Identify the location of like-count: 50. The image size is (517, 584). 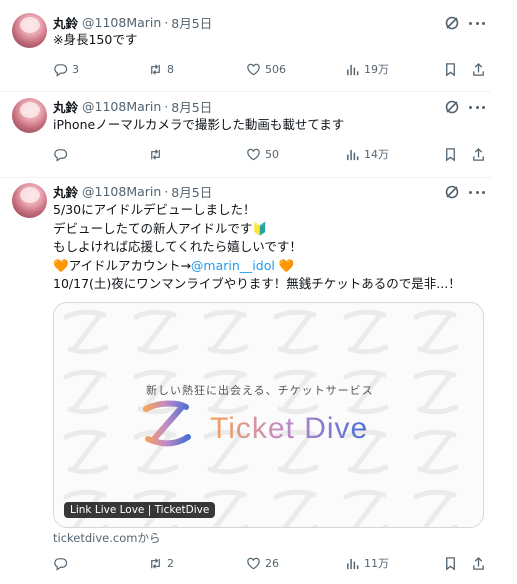
(272, 154).